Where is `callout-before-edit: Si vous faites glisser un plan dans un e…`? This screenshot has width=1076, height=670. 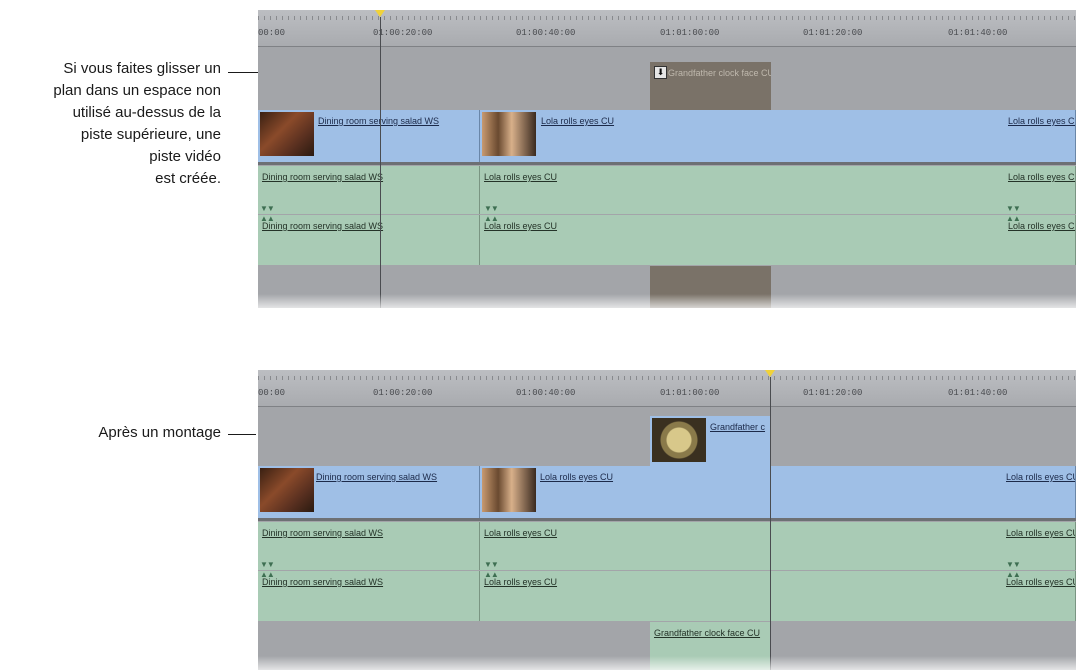 callout-before-edit: Si vous faites glisser un plan dans un e… is located at coordinates (137, 124).